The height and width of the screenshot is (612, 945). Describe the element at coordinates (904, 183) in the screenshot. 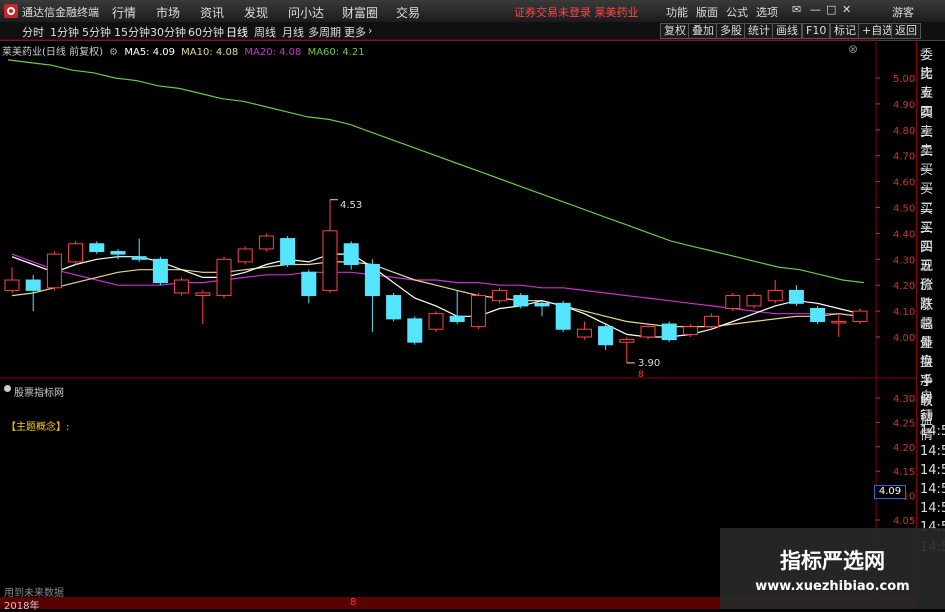

I see `price-tick-label: 4.60` at that location.